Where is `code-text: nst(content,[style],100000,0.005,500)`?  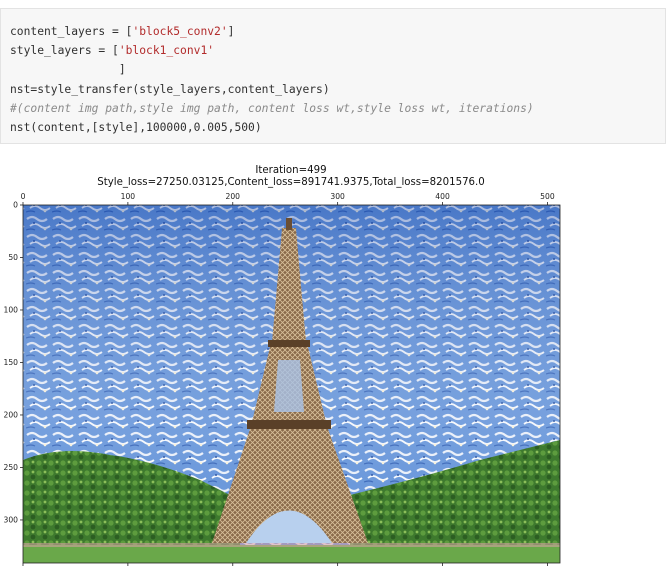
code-text: nst(content,[style],100000,0.005,500) is located at coordinates (136, 127).